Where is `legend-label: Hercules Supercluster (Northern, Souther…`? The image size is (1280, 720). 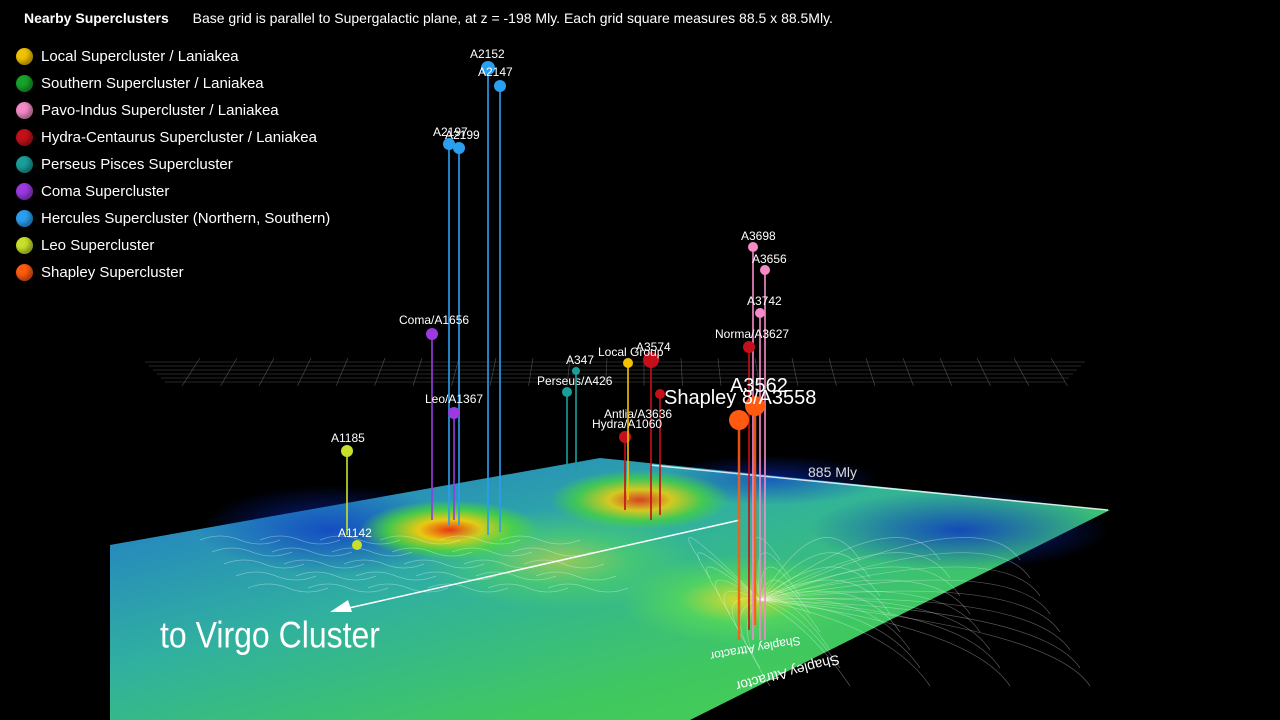 legend-label: Hercules Supercluster (Northern, Souther… is located at coordinates (186, 218).